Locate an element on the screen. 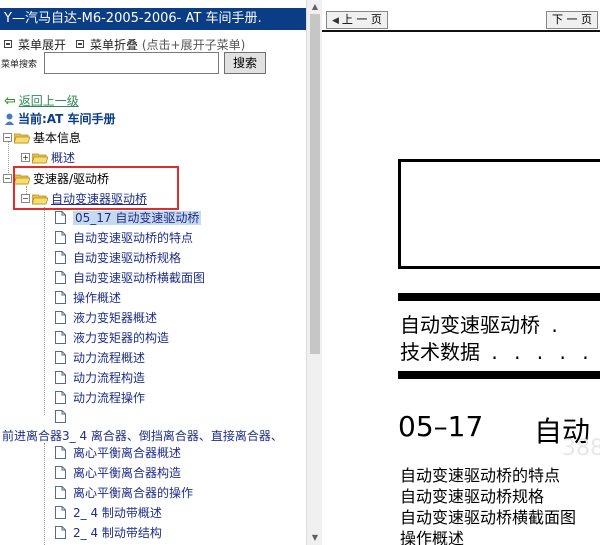  tree-label: 自动变速驱动桥横截面图 is located at coordinates (139, 278).